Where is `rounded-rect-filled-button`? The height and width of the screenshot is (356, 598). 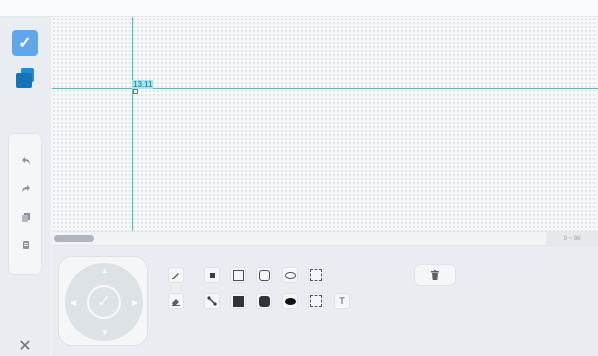 rounded-rect-filled-button is located at coordinates (264, 301).